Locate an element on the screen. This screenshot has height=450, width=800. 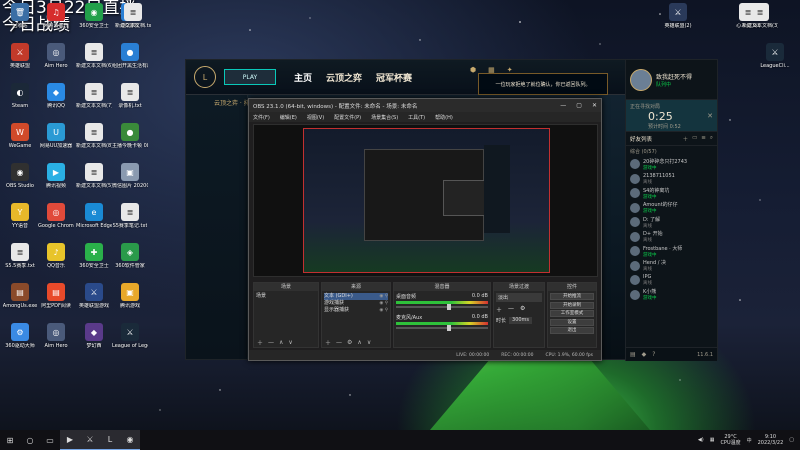
menu-view: 视图(V) is located at coordinates (315, 117).